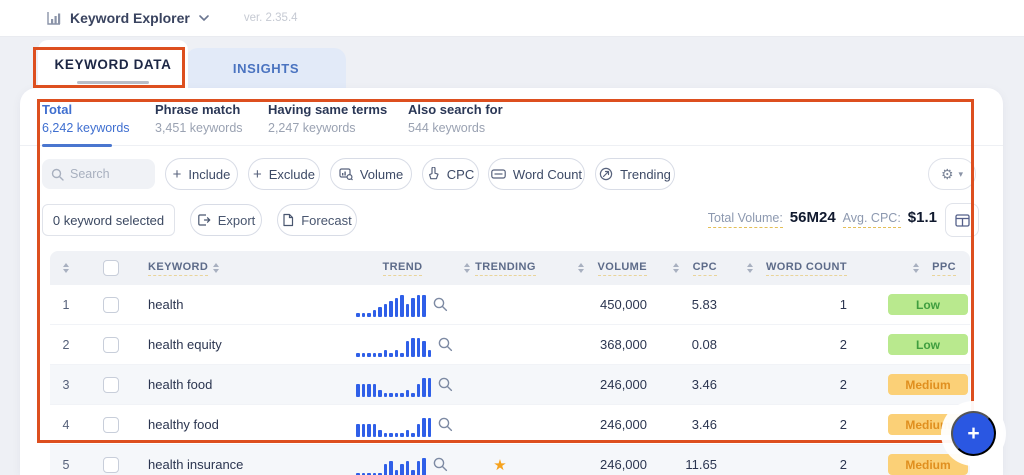 The width and height of the screenshot is (1024, 475). Describe the element at coordinates (291, 174) in the screenshot. I see `exclude-label: Exclude` at that location.